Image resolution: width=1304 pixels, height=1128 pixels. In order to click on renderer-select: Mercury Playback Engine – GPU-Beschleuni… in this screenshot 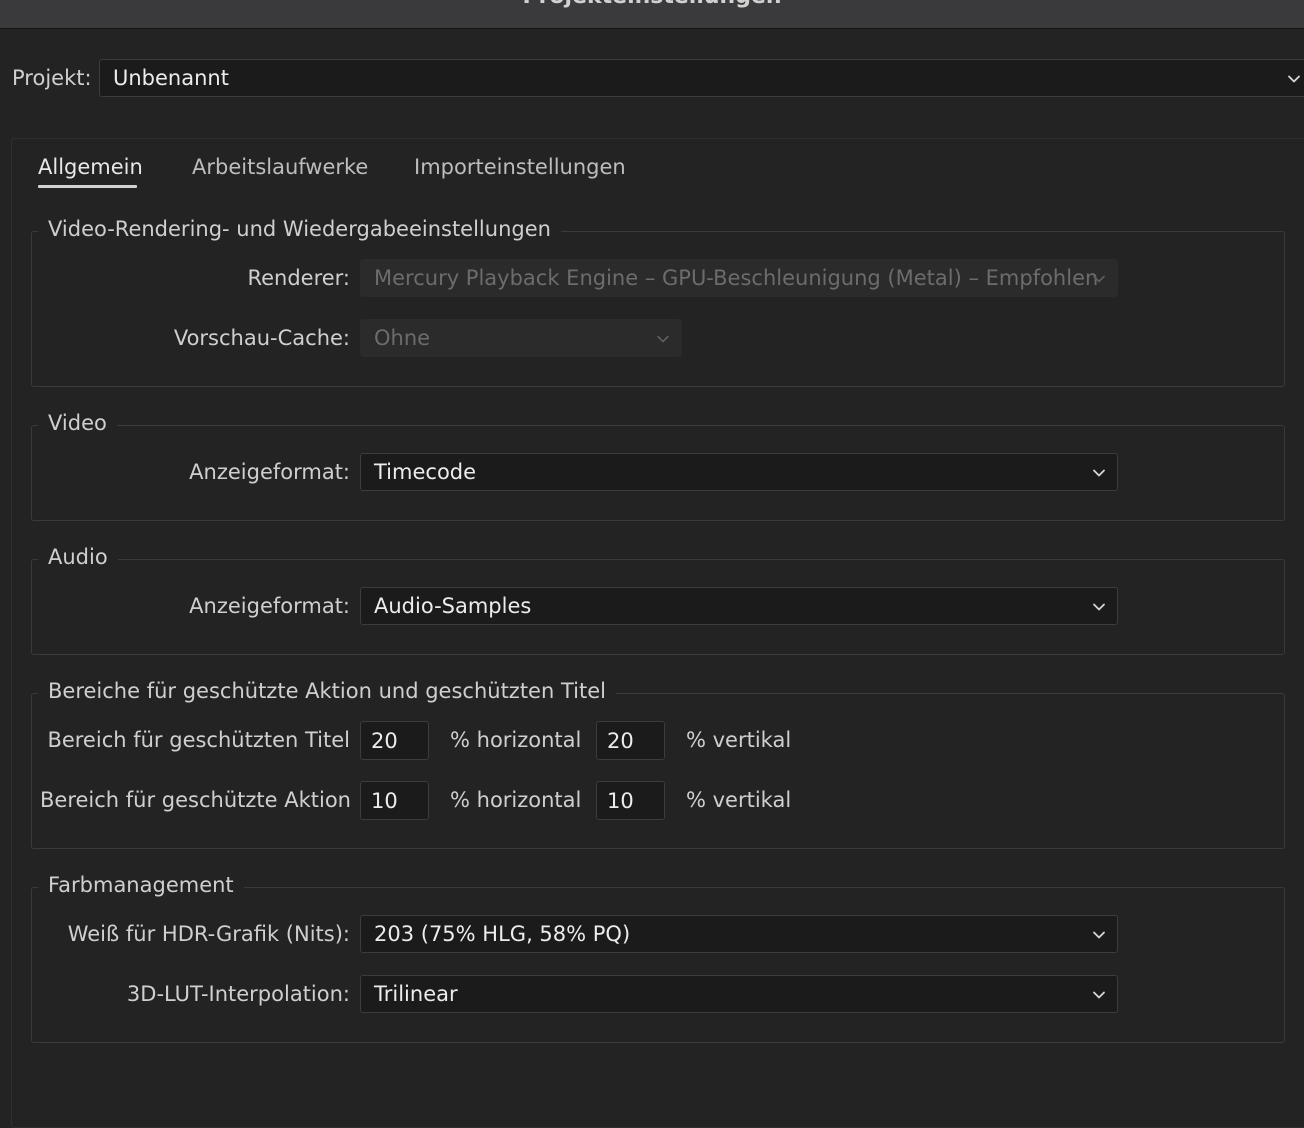, I will do `click(739, 278)`.